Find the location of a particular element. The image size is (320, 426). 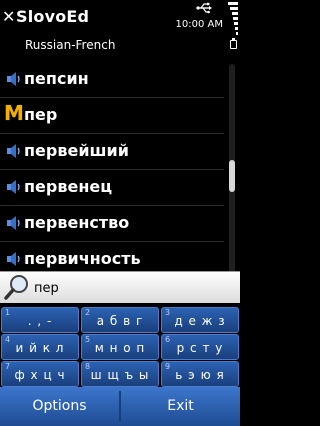

key-8: 8 ш щ ъ ы is located at coordinates (120, 374).